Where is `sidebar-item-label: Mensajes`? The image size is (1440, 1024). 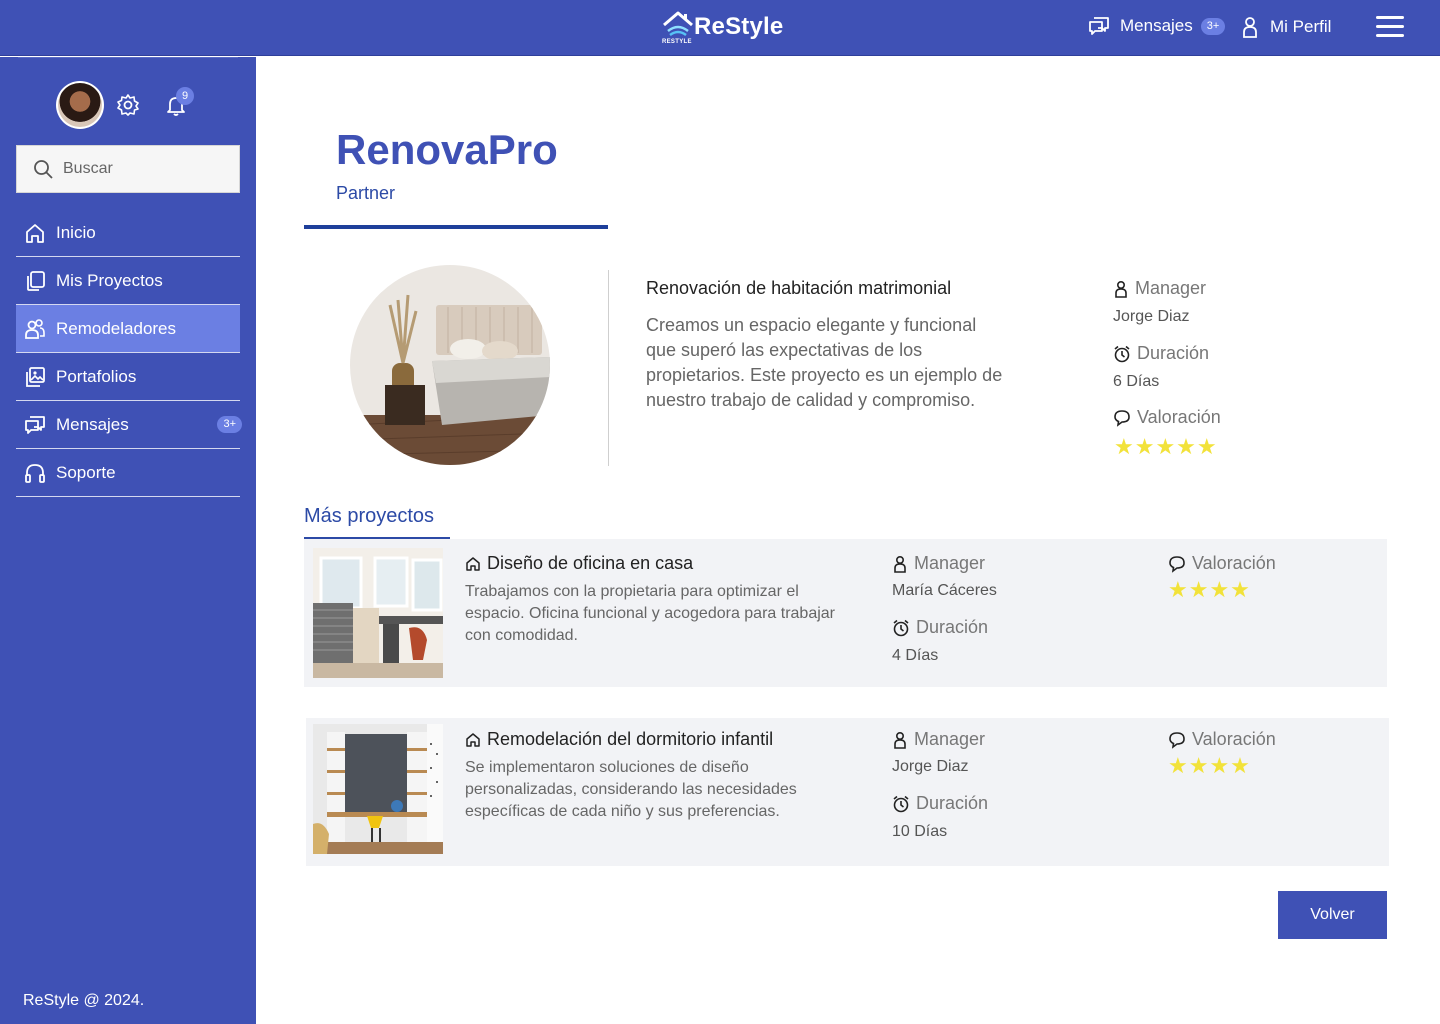
sidebar-item-label: Mensajes is located at coordinates (92, 424).